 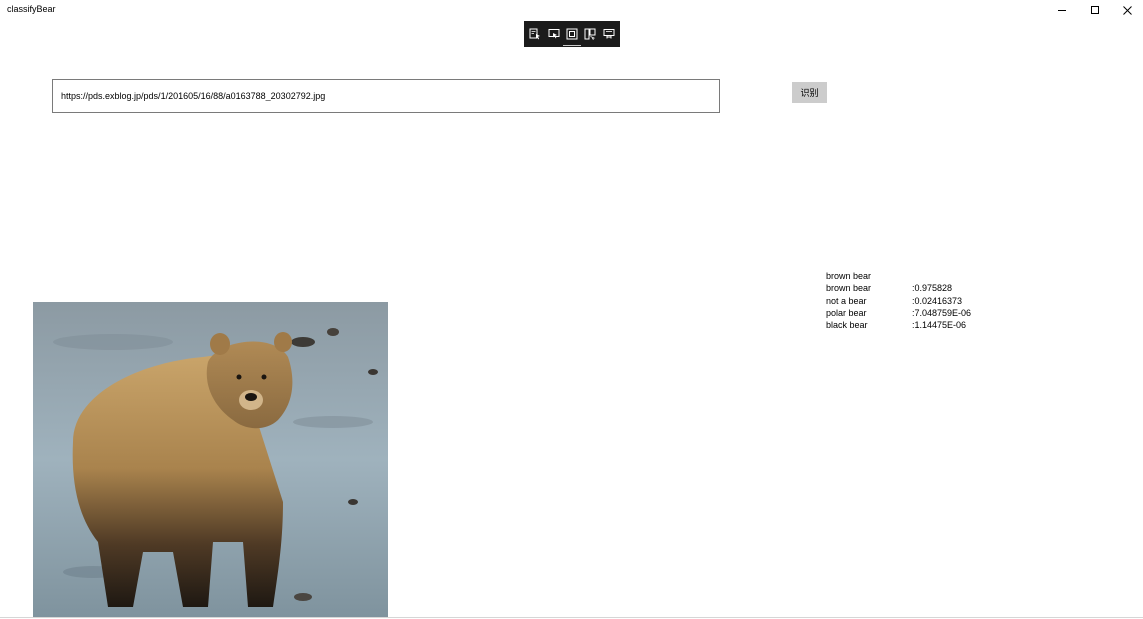 I want to click on minimize-icon, so click(x=1061, y=10).